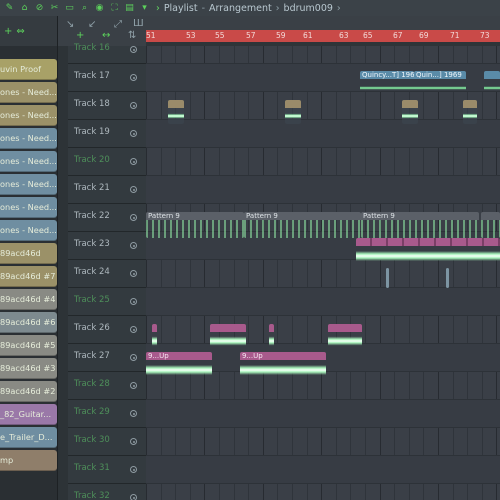 Image resolution: width=500 pixels, height=500 pixels. Describe the element at coordinates (28, 253) in the screenshot. I see `channel-button: 89acd46d` at that location.